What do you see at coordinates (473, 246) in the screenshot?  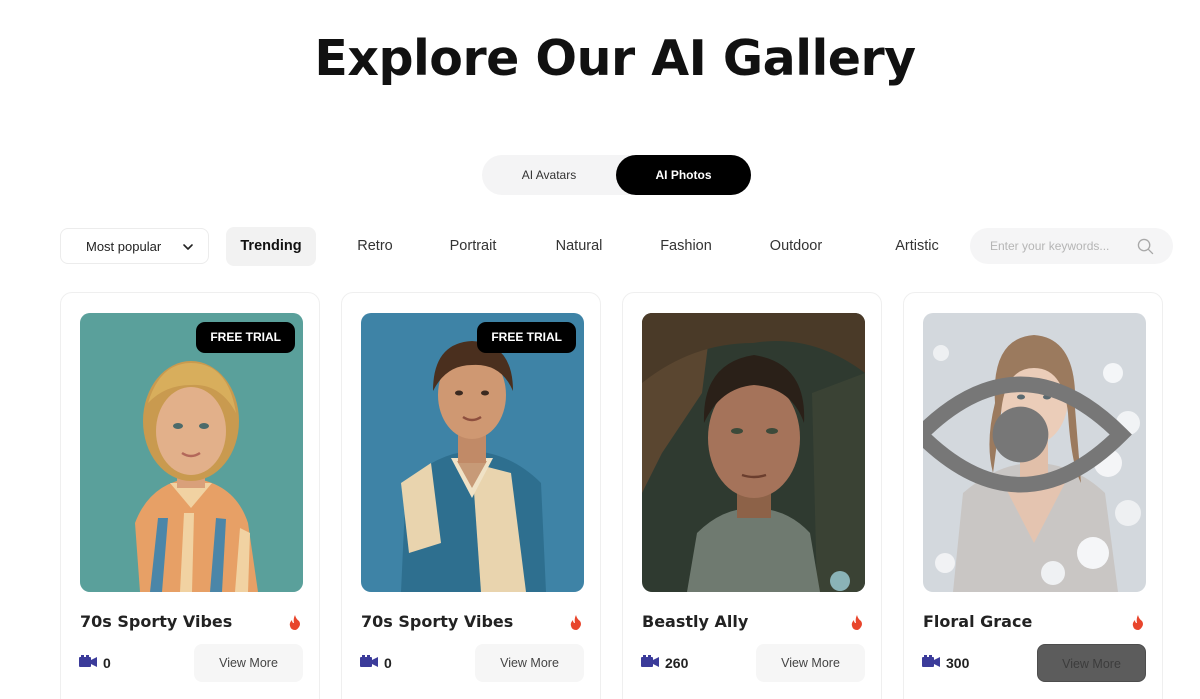 I see `category-portrait: Portrait` at bounding box center [473, 246].